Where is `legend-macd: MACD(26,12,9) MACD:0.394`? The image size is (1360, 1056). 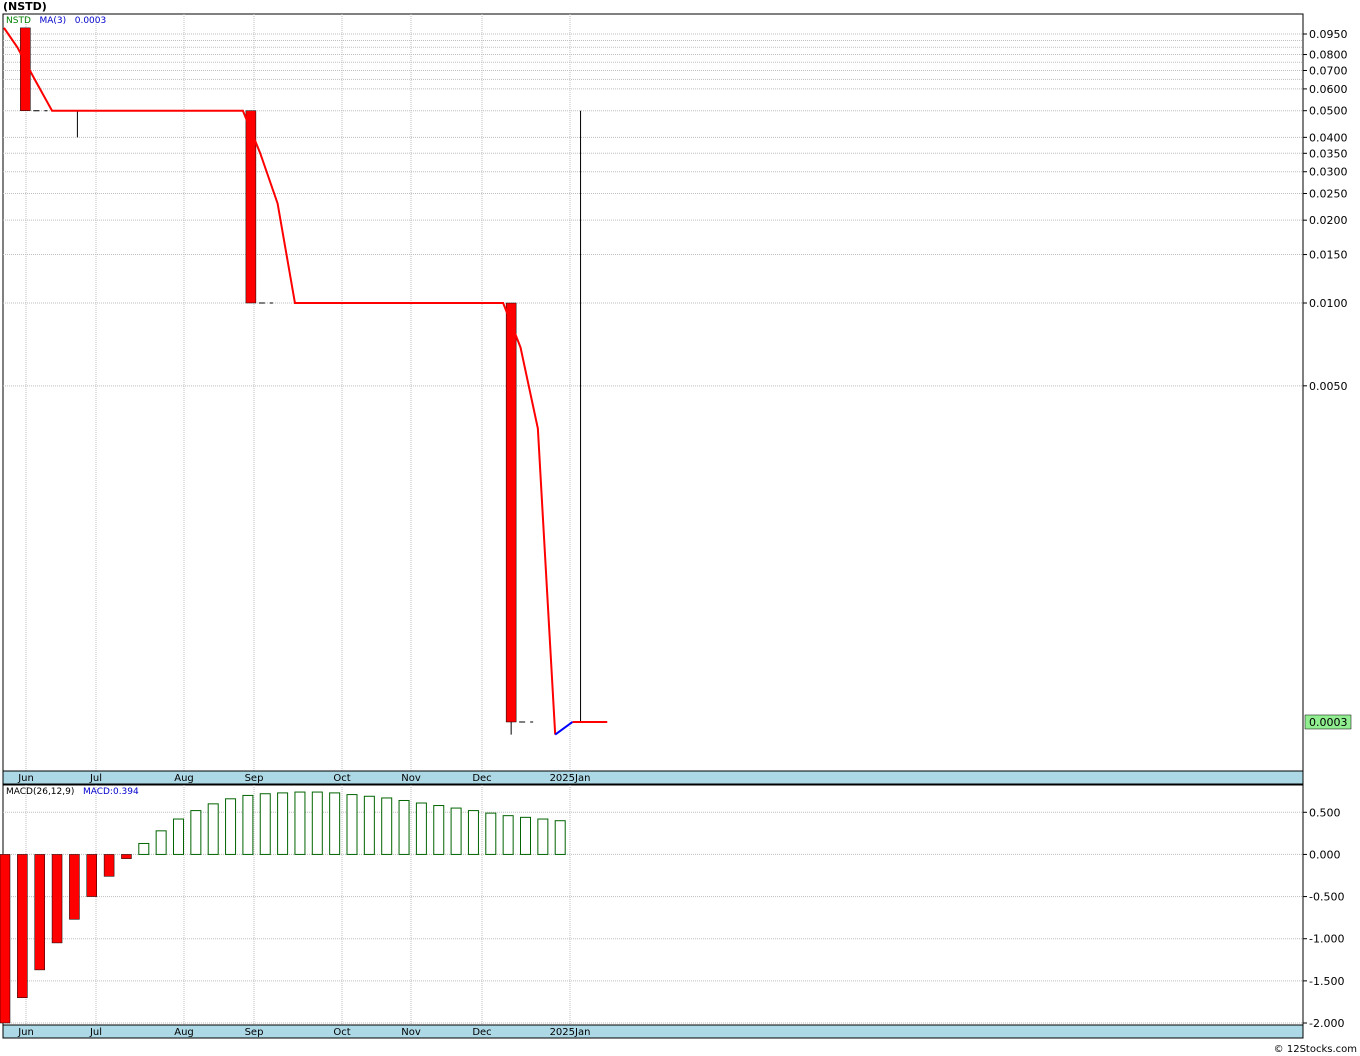
legend-macd: MACD(26,12,9) MACD:0.394 is located at coordinates (72, 792).